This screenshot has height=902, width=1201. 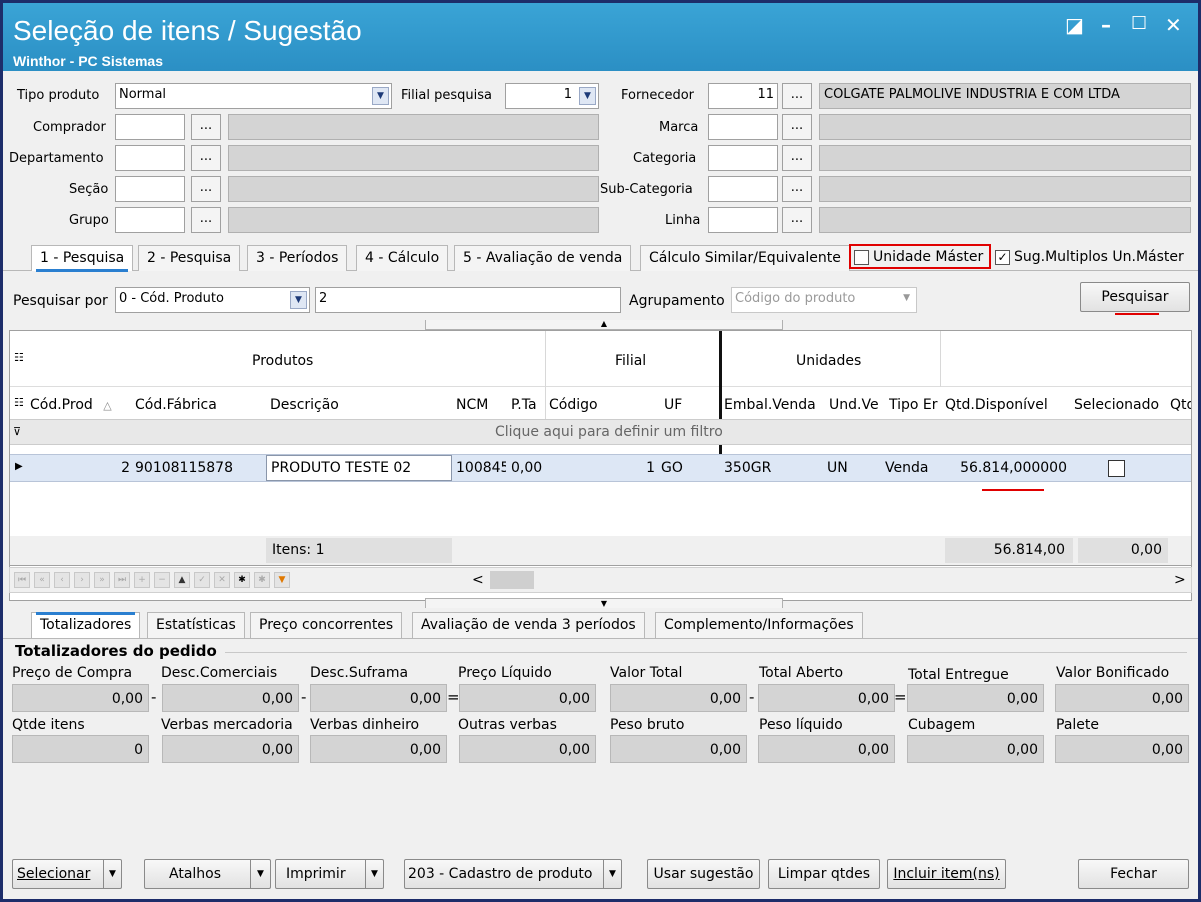 I want to click on tab-estatisticas: Estatísticas, so click(x=196, y=625).